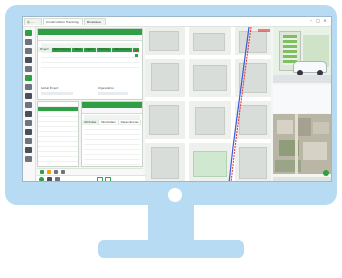 The image size is (342, 278). What do you see at coordinates (28, 132) in the screenshot?
I see `calendar-icon` at bounding box center [28, 132].